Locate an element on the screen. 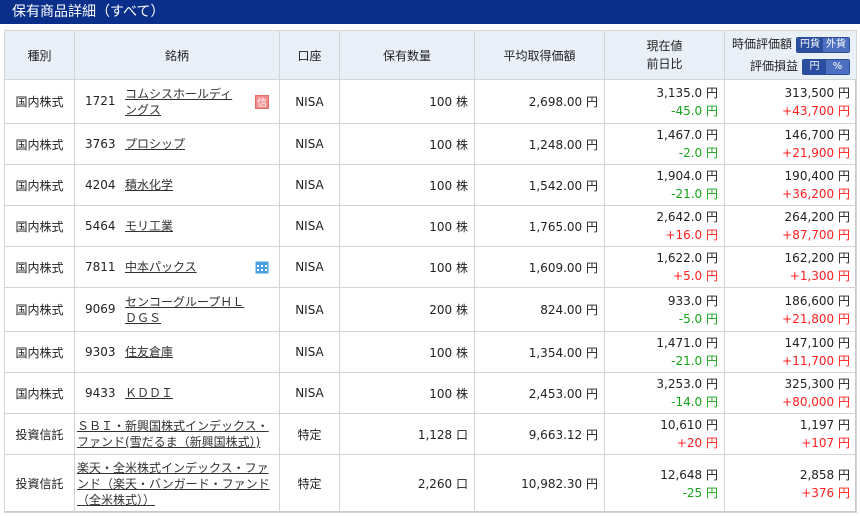 This screenshot has height=516, width=860. security-cell: ＳＢＩ・新興国株式インデックス・ファンド(雪だるま（新興国株式）) is located at coordinates (177, 434).